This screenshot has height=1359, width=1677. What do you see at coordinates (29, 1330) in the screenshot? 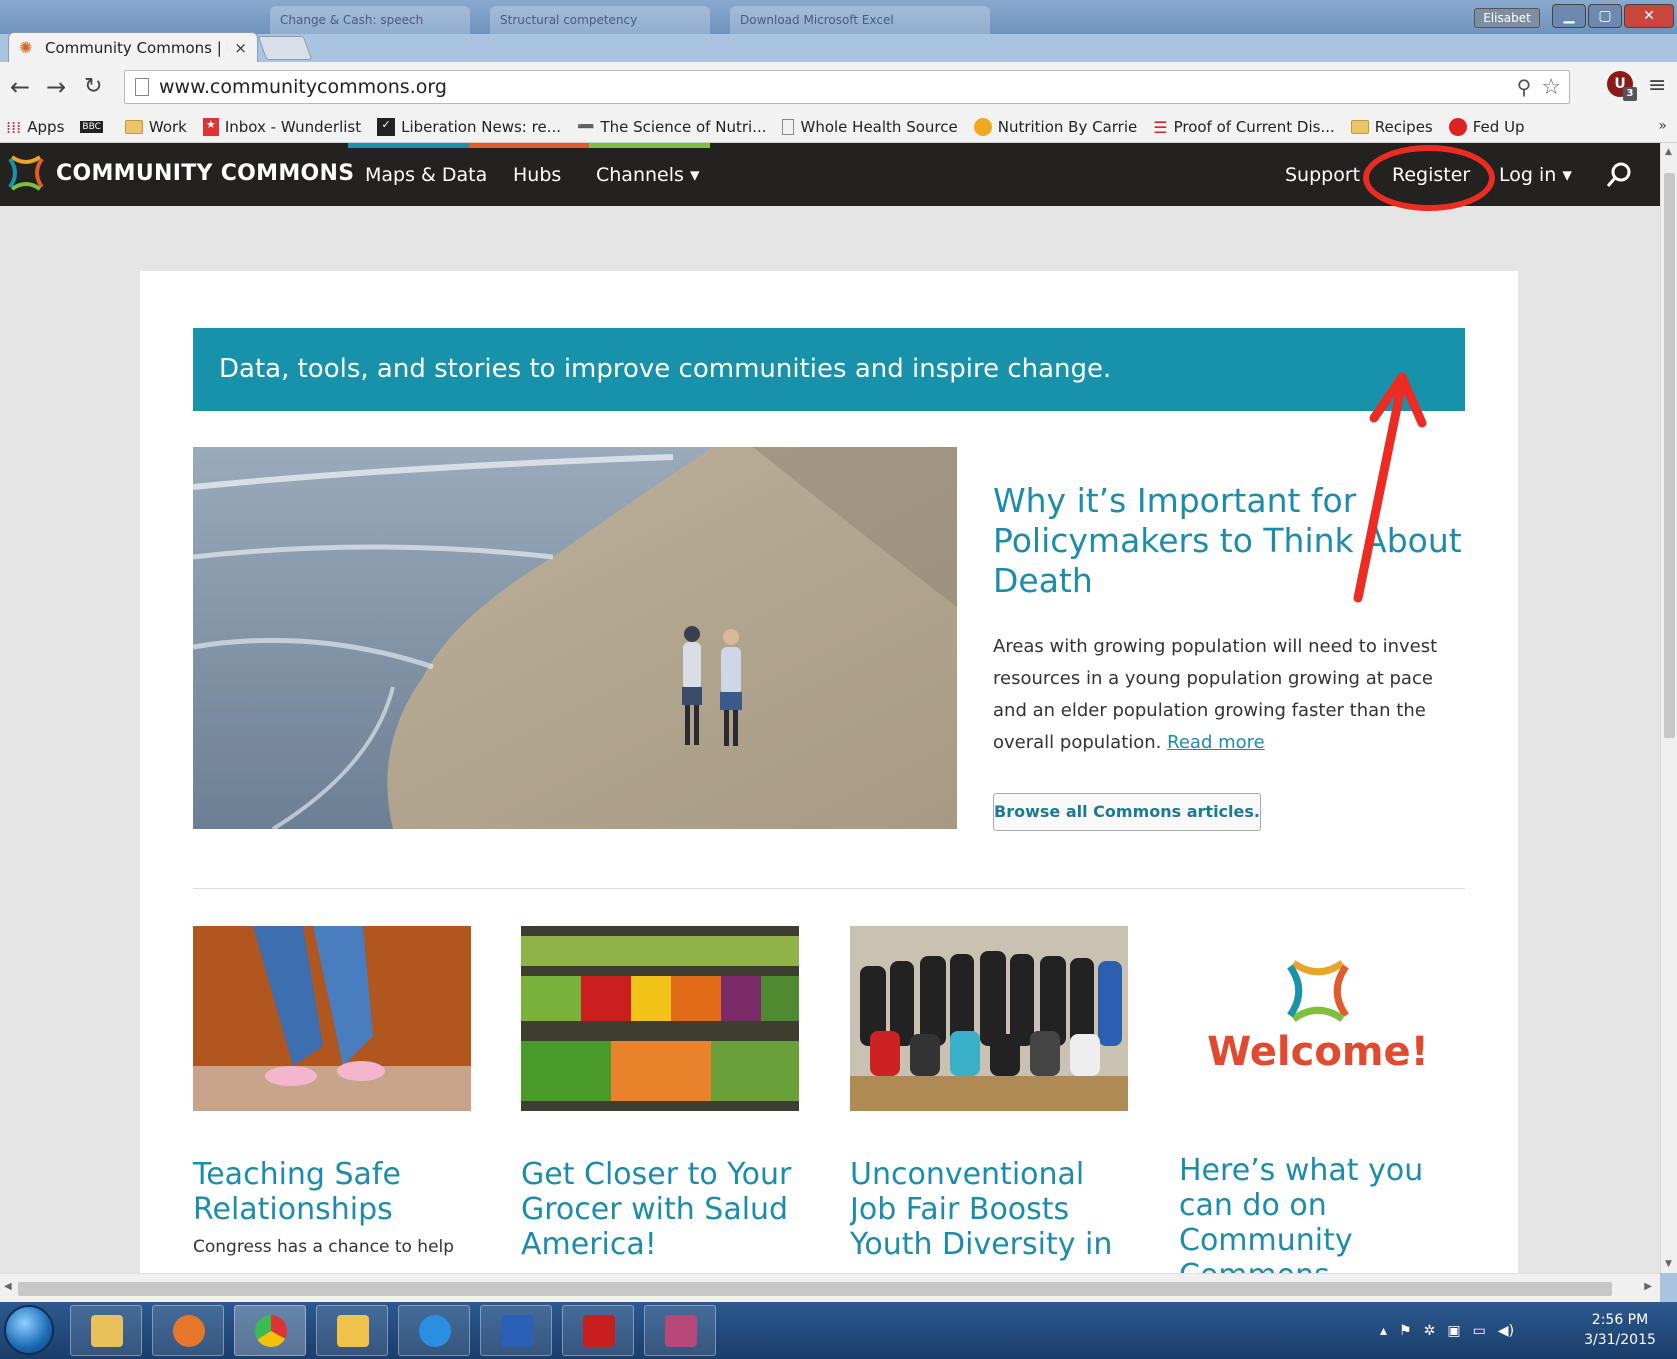
I see `start-button` at bounding box center [29, 1330].